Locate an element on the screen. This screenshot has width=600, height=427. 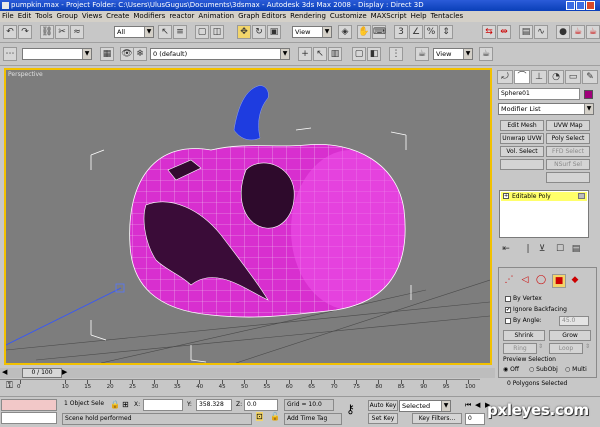
utilities-tab-icon: ✎ is located at coordinates (590, 77).